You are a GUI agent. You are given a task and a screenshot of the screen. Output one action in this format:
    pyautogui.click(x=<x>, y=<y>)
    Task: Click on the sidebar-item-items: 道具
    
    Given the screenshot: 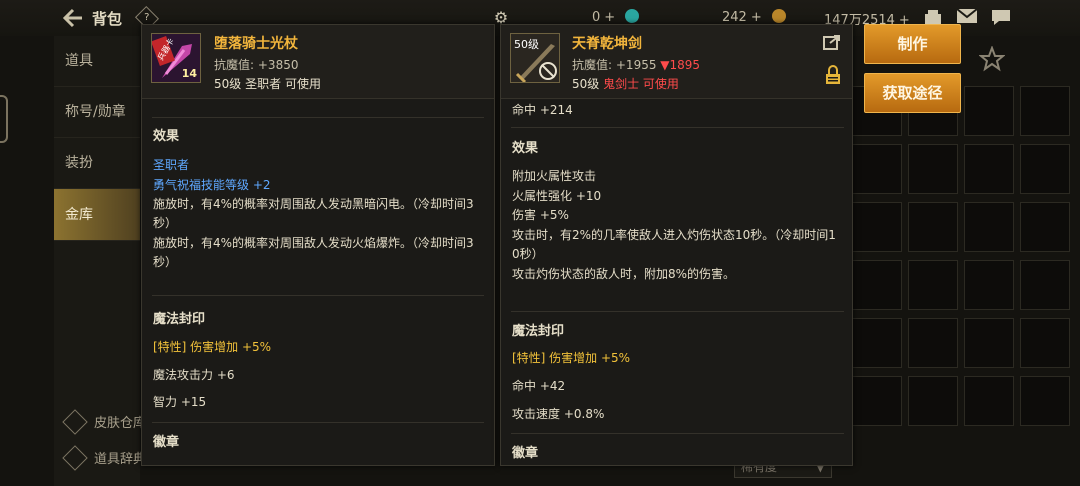 What is the action you would take?
    pyautogui.click(x=97, y=61)
    